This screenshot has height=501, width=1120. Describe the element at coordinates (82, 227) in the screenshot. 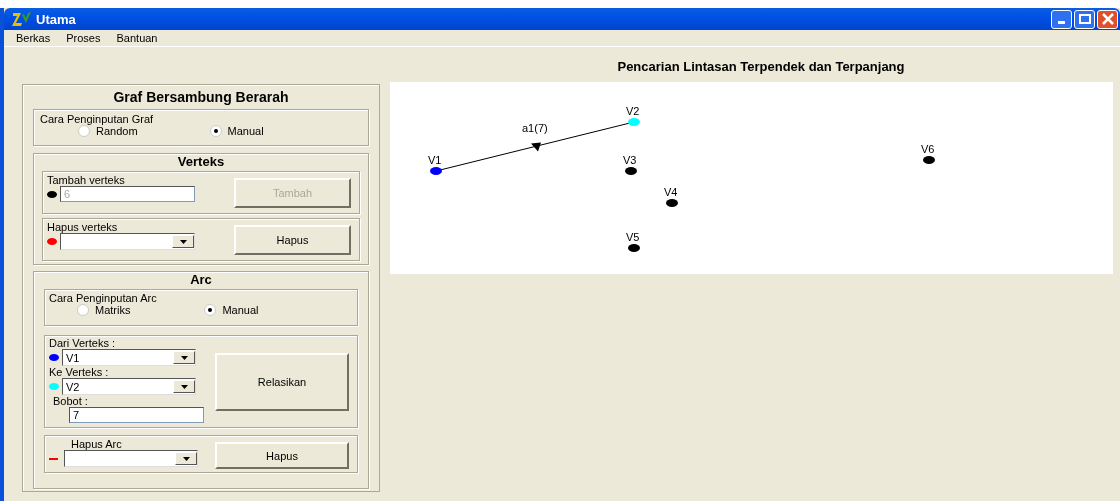

I see `field-label: Hapus verteks` at that location.